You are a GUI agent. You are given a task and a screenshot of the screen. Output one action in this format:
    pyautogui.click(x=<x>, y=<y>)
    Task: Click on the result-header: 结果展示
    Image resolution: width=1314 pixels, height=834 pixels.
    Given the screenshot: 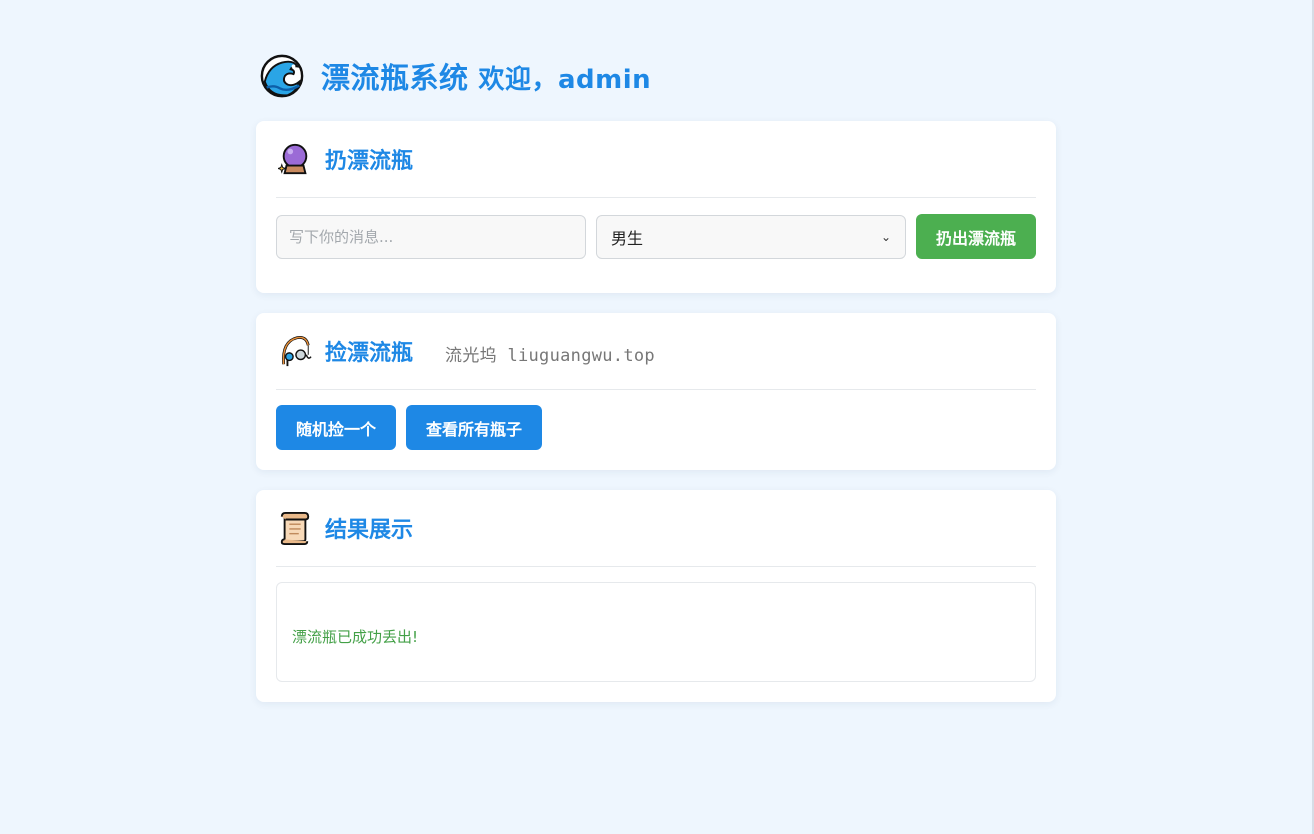 What is the action you would take?
    pyautogui.click(x=656, y=528)
    